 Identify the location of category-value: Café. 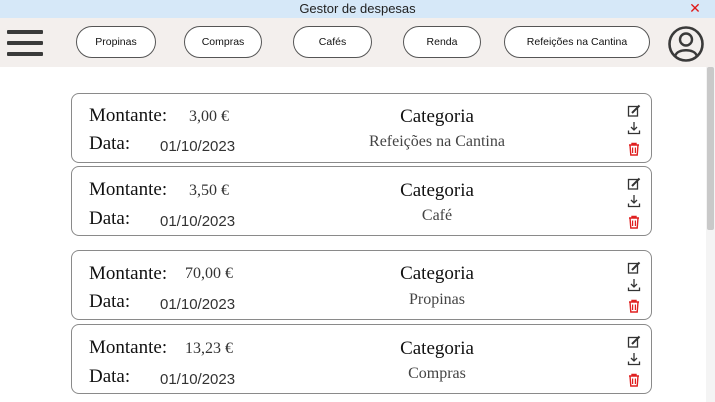
(437, 215).